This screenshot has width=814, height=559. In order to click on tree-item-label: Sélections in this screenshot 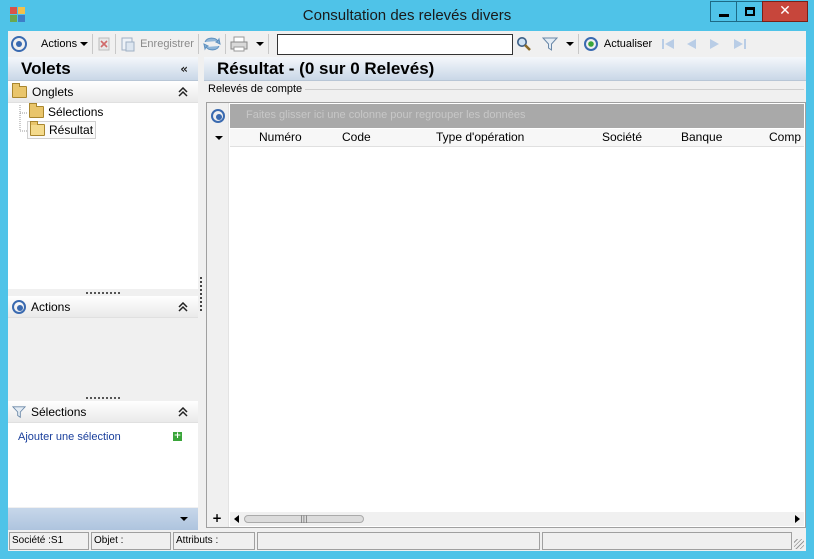, I will do `click(76, 112)`.